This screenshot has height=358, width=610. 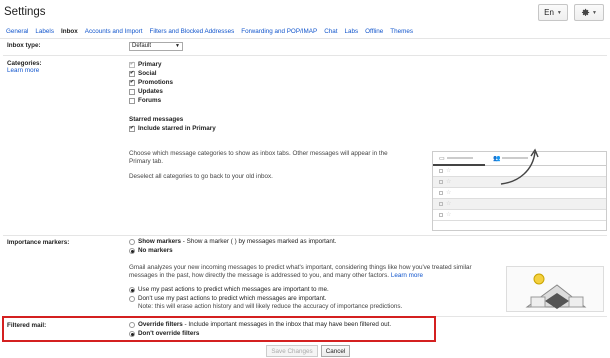 I want to click on social-checkbox: ✔, so click(x=132, y=73).